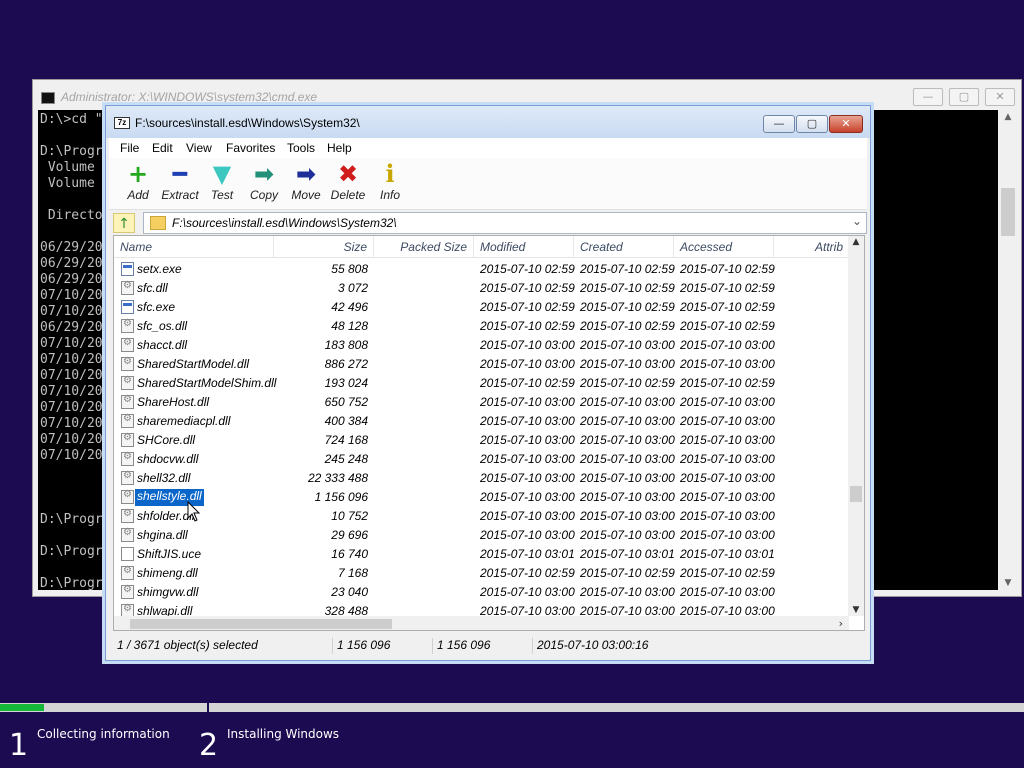 This screenshot has height=768, width=1024. What do you see at coordinates (352, 288) in the screenshot?
I see `file-size: 3 072` at bounding box center [352, 288].